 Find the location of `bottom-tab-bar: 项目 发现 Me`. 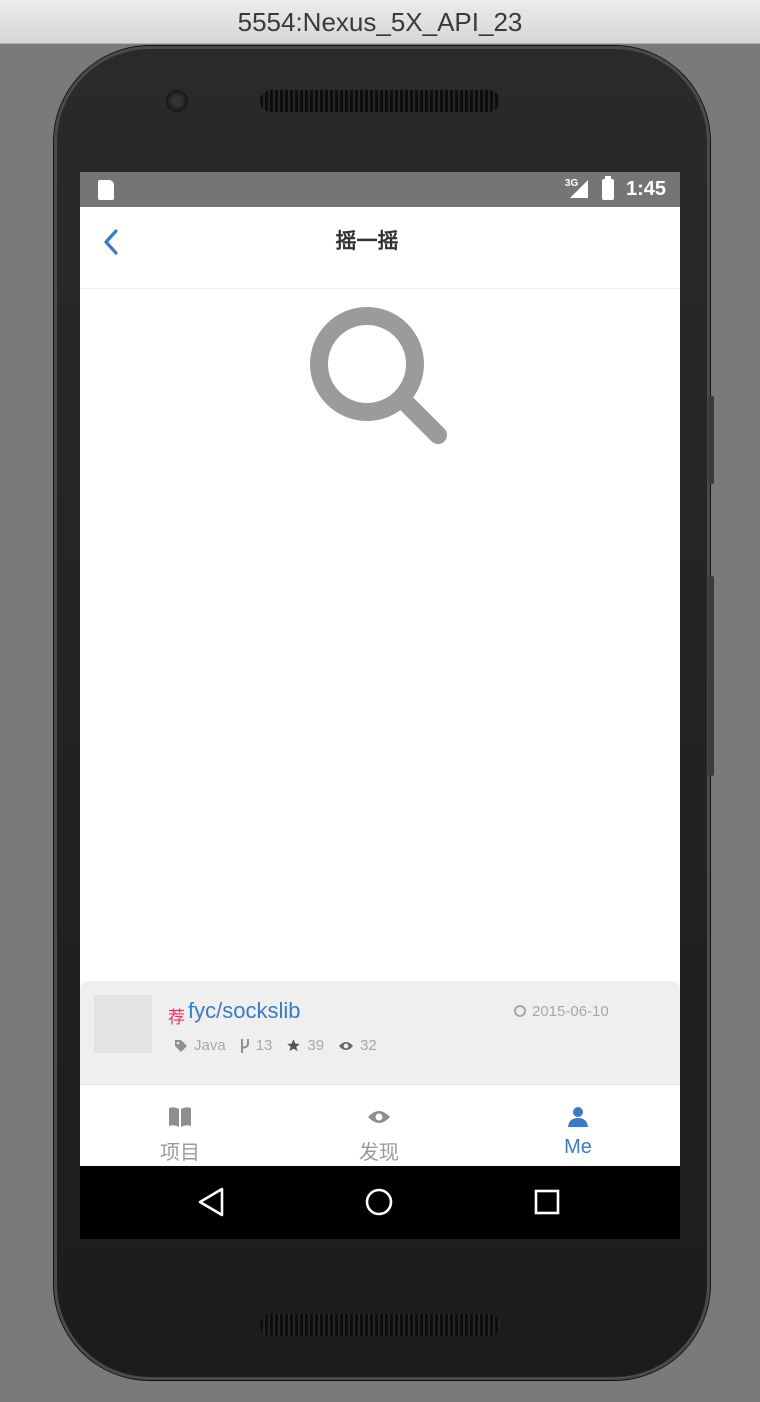

bottom-tab-bar: 项目 发现 Me is located at coordinates (380, 1129).